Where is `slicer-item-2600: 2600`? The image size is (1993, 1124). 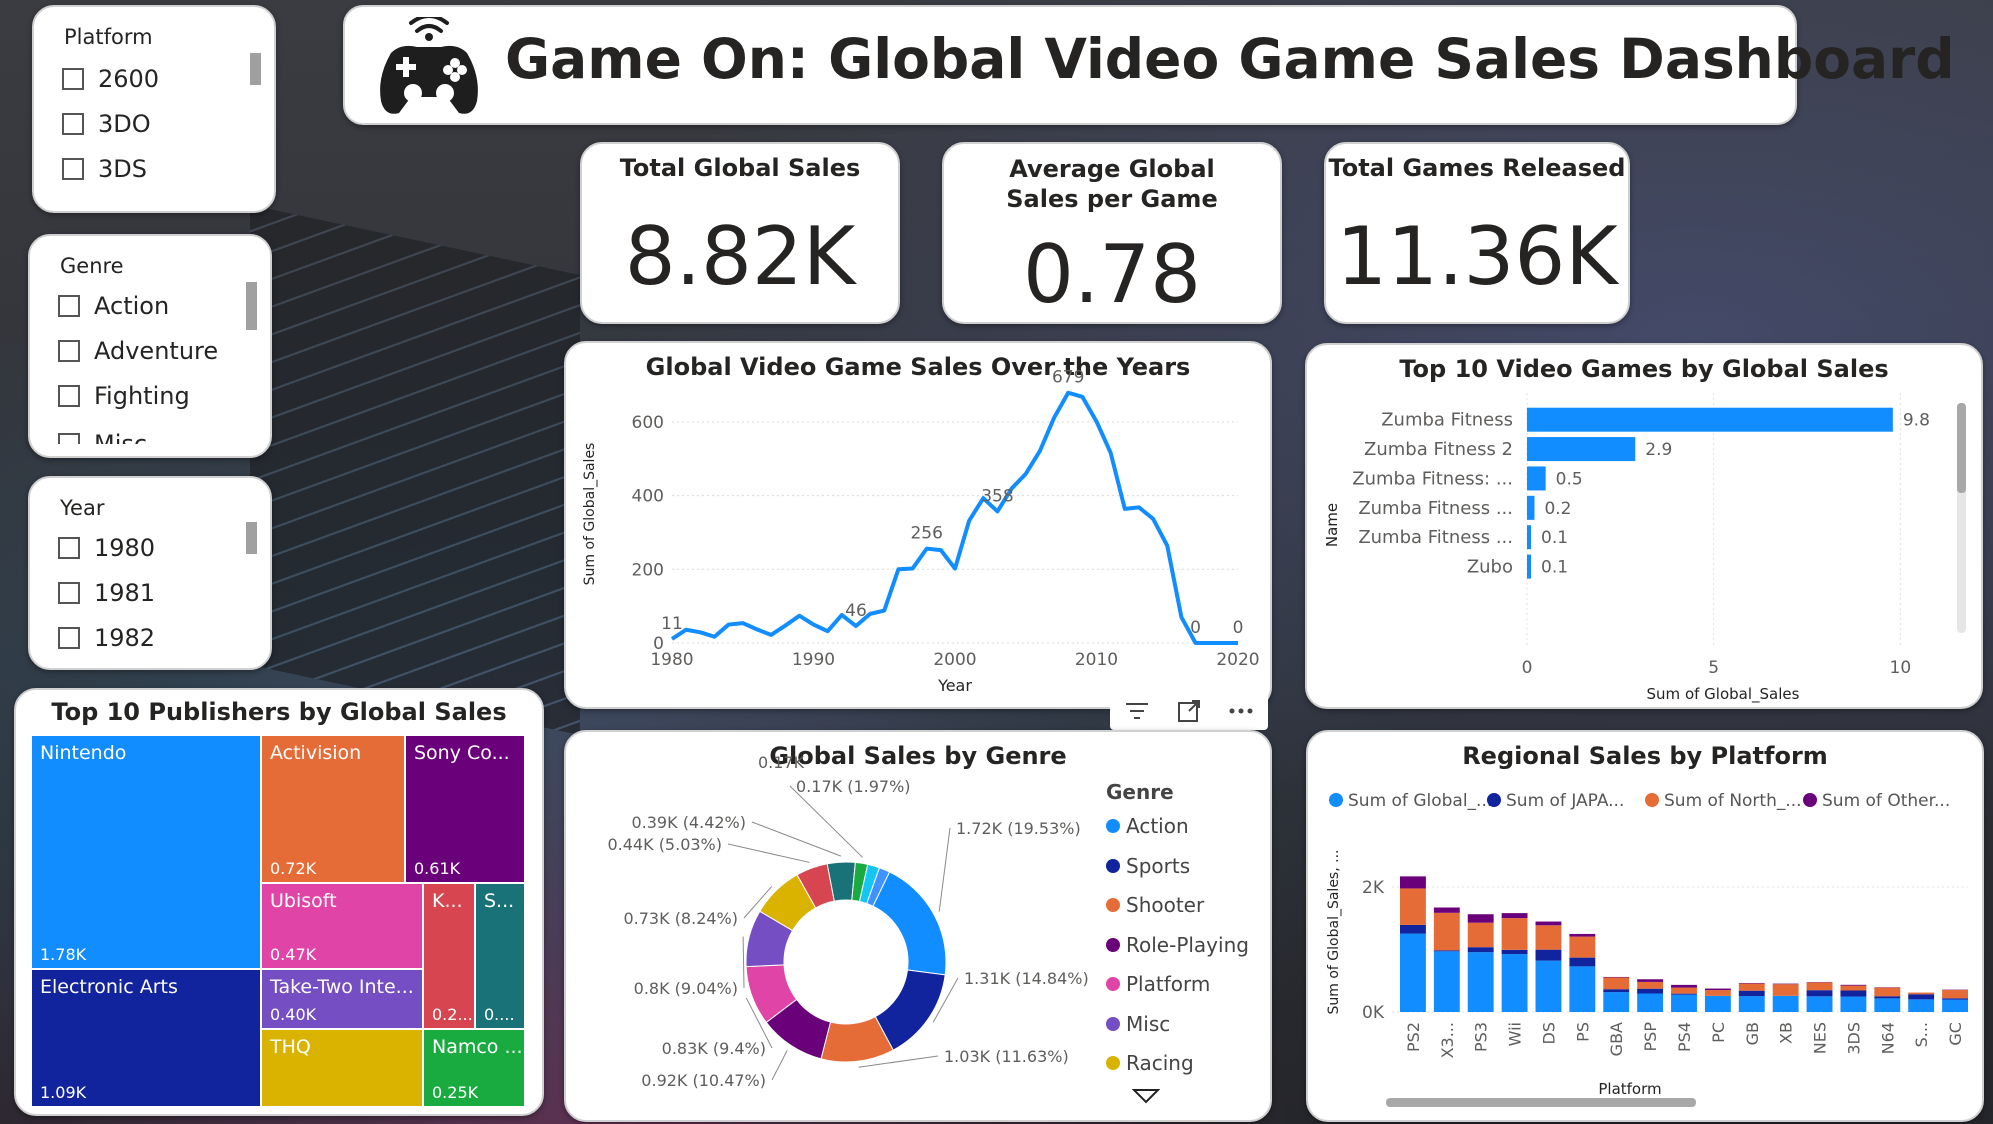 slicer-item-2600: 2600 is located at coordinates (110, 79).